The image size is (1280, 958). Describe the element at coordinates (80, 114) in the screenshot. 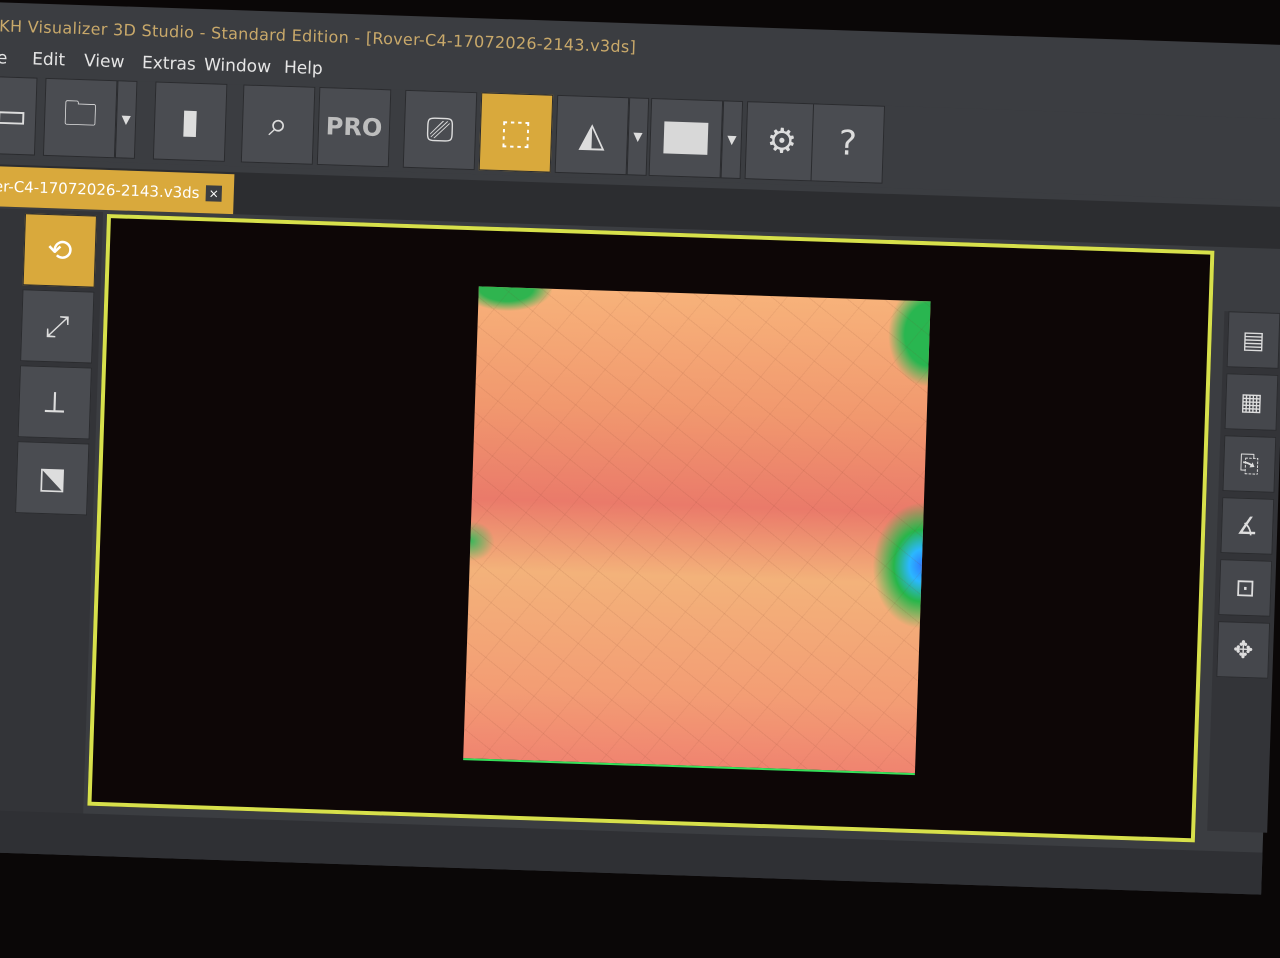

I see `folder-open-icon: 🗀` at that location.